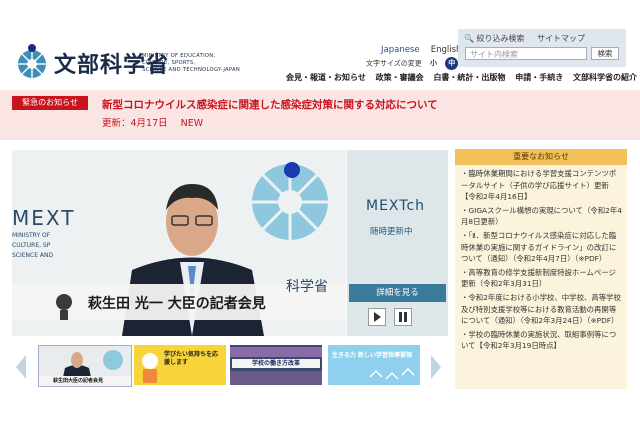  I want to click on nav-item-application: 申請・手続き, so click(539, 77).